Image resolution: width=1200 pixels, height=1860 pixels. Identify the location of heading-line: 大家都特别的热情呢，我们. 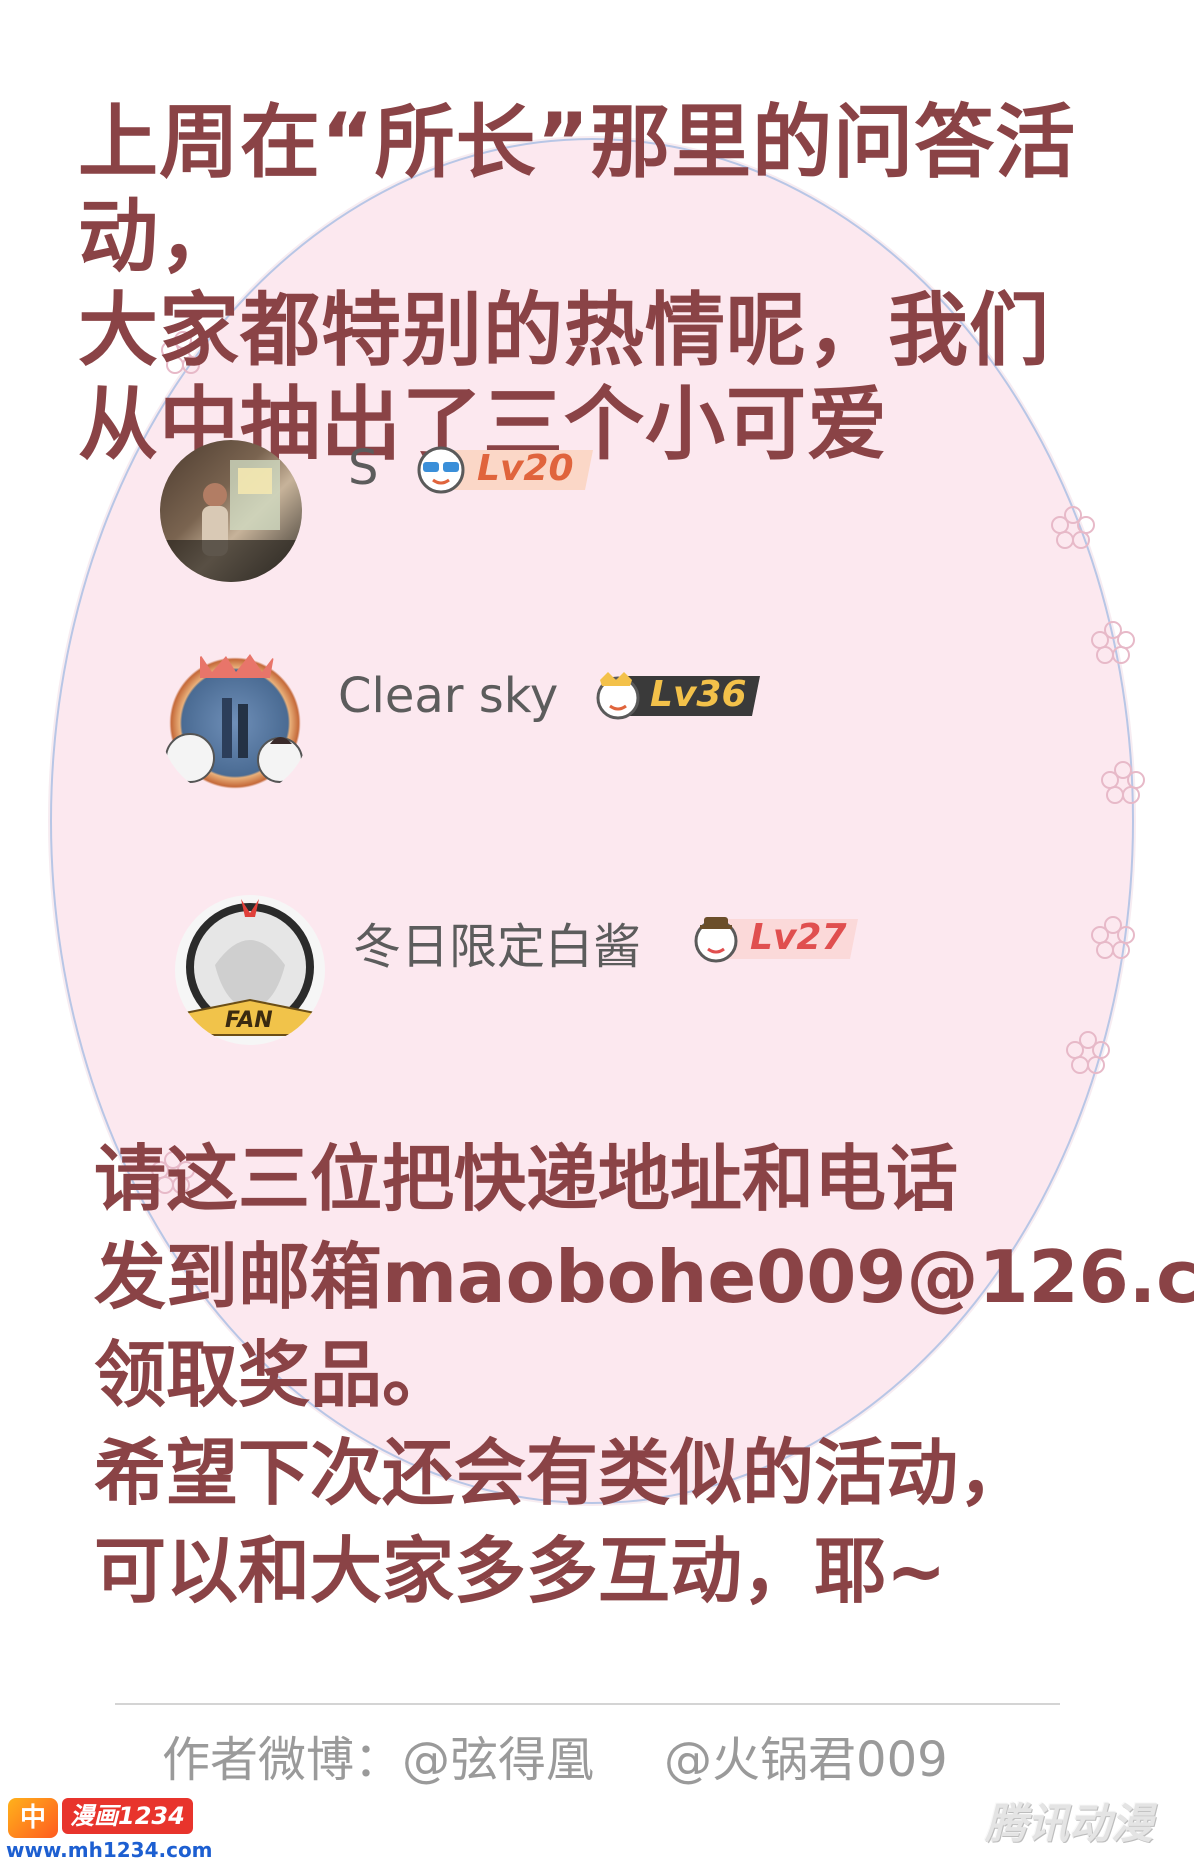
(564, 330).